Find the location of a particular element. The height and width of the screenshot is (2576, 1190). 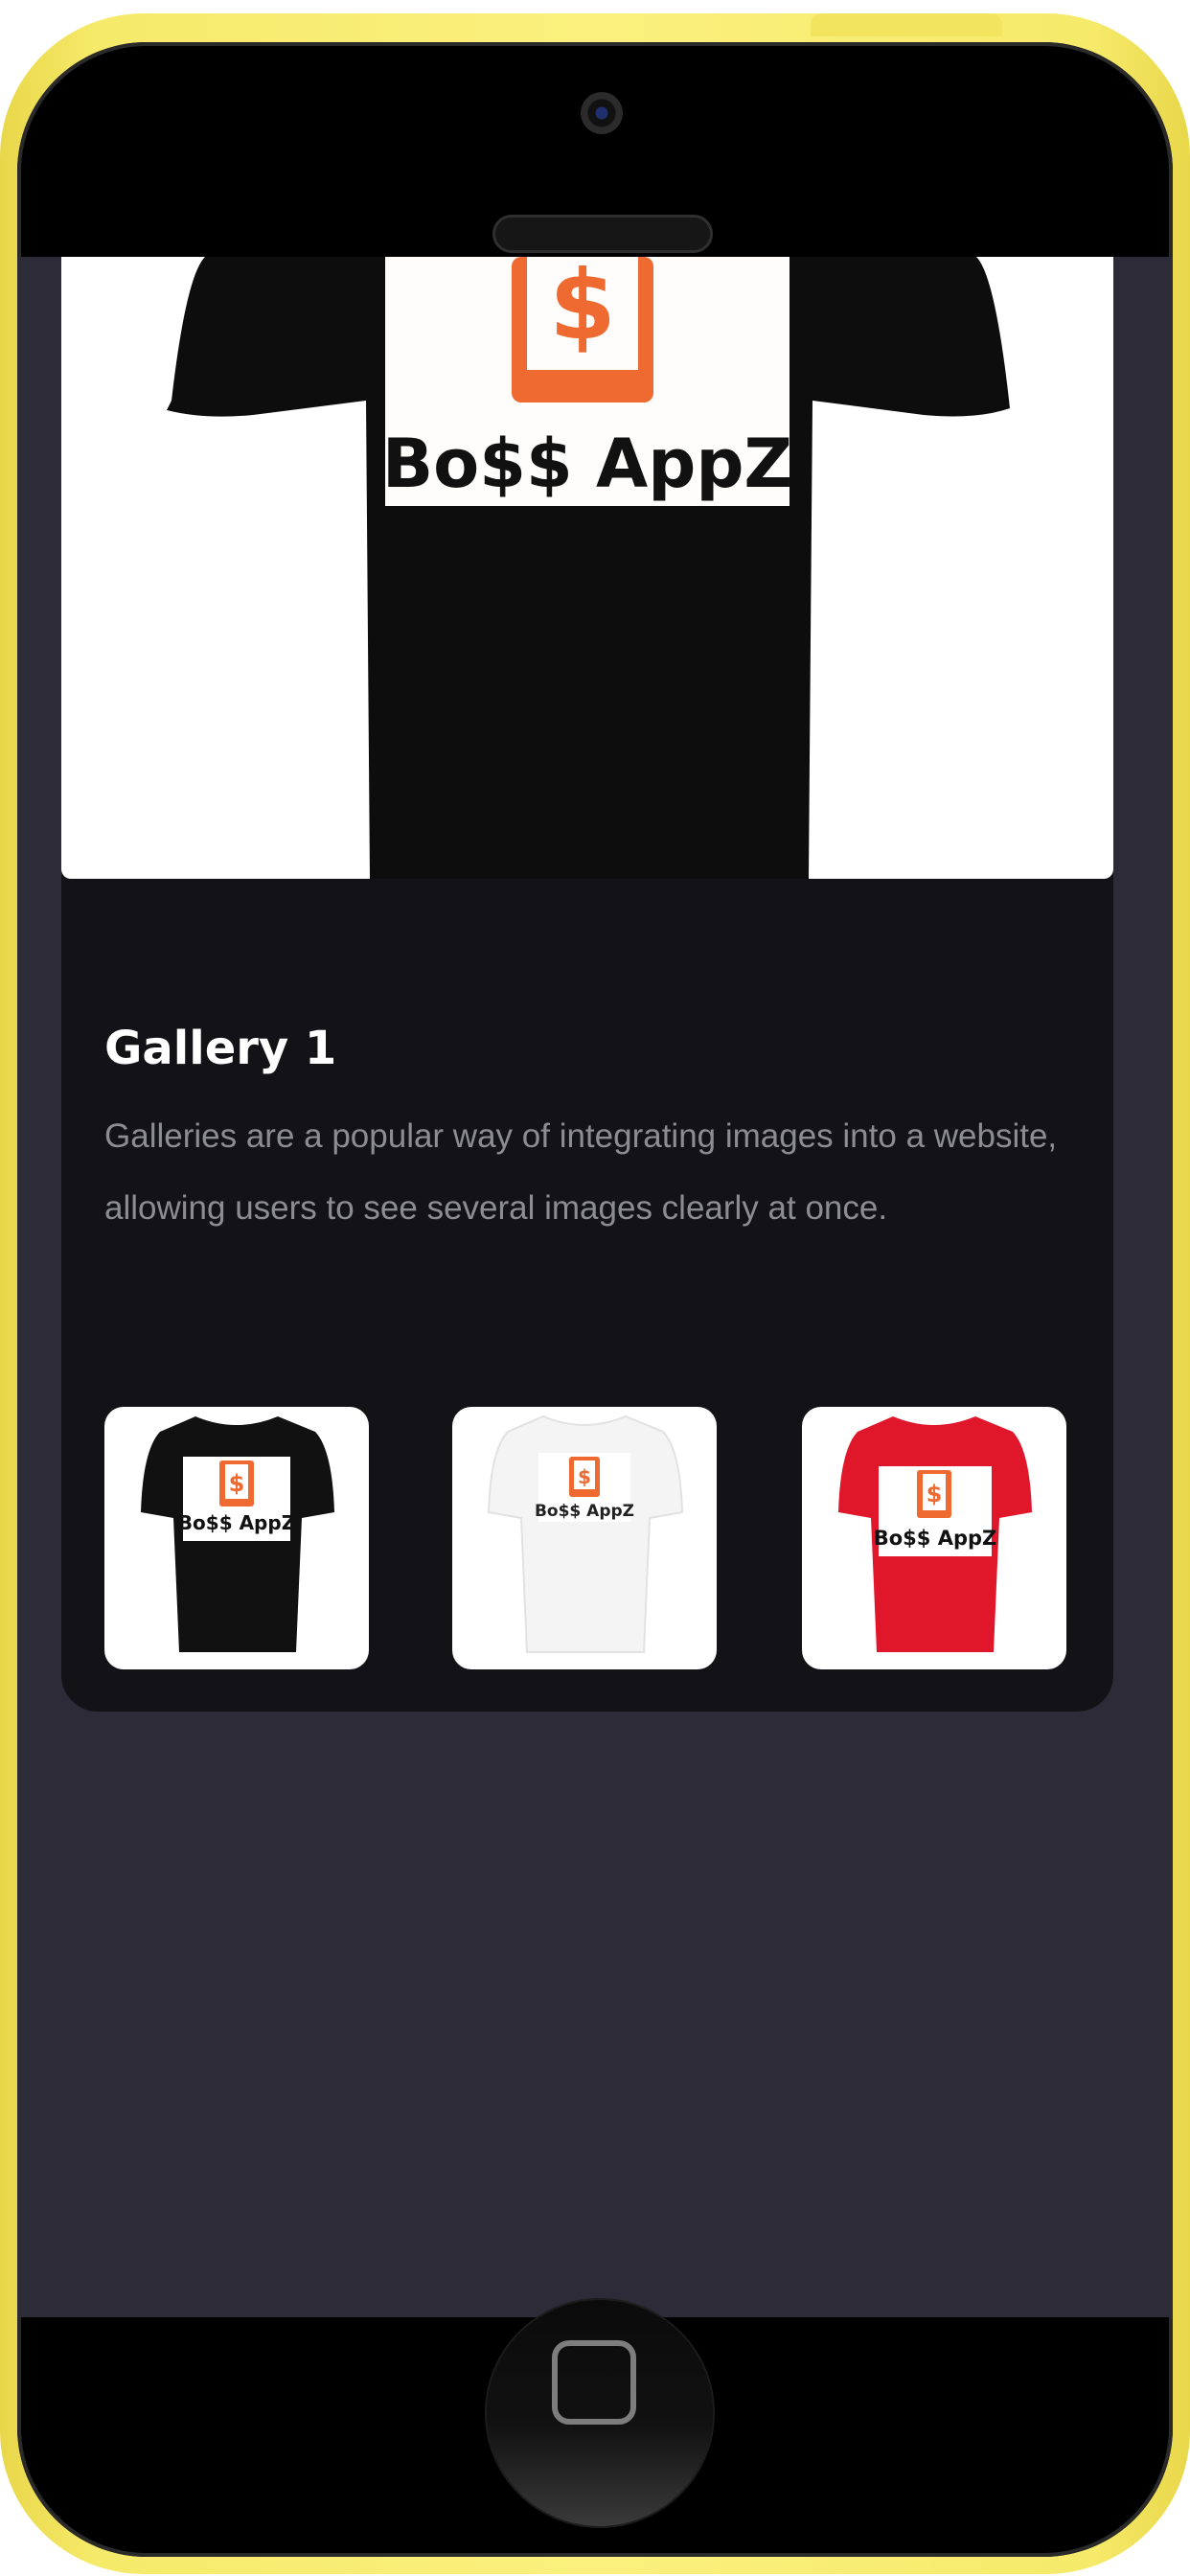

gallery-thumbnail-2: $ Bo$$ AppZ is located at coordinates (585, 1538).